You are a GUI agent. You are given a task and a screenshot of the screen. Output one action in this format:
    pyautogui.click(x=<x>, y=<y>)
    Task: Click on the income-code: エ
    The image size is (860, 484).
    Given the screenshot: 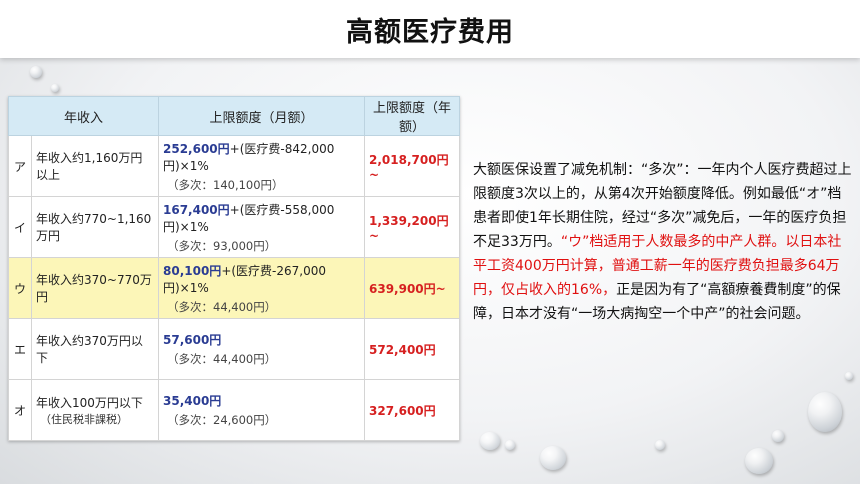 What is the action you would take?
    pyautogui.click(x=20, y=349)
    